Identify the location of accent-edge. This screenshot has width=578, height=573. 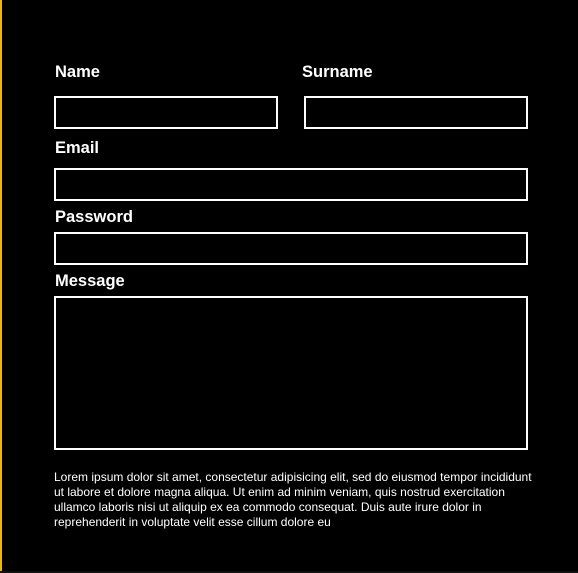
(1, 286).